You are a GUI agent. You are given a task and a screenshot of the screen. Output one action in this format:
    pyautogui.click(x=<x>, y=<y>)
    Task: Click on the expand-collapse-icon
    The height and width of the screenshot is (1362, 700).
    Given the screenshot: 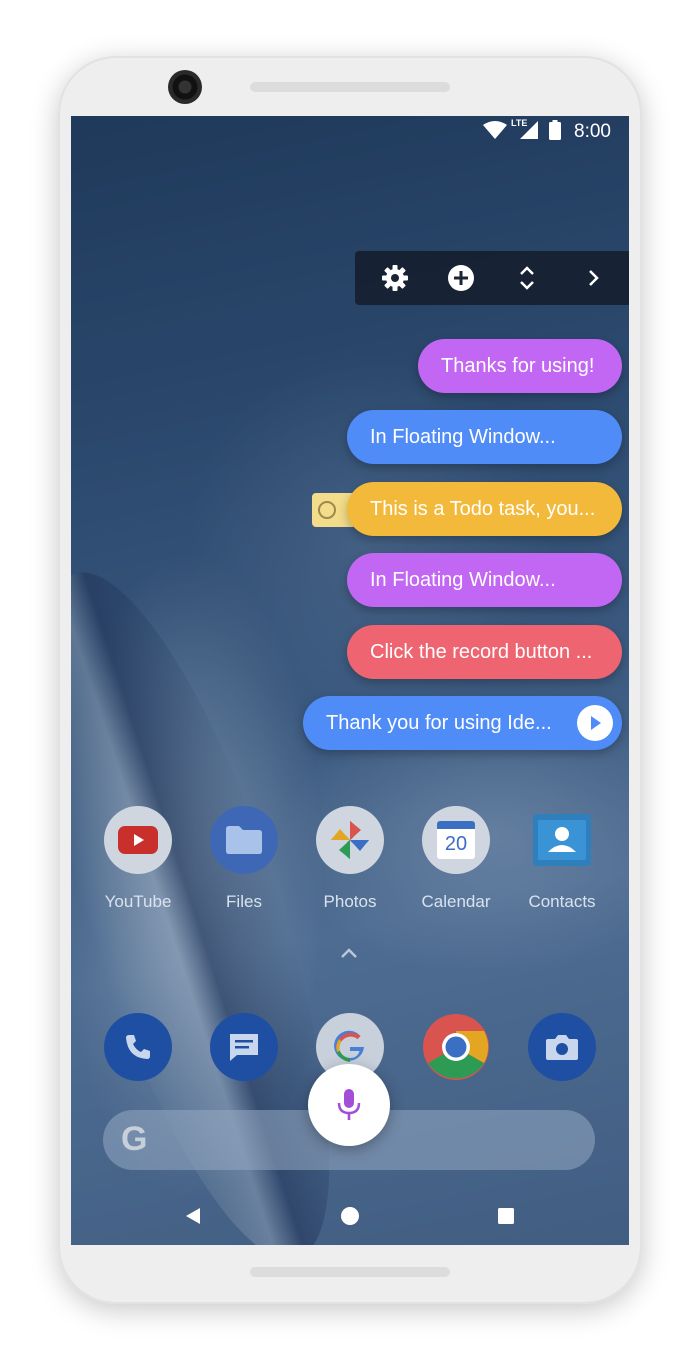 What is the action you would take?
    pyautogui.click(x=527, y=278)
    